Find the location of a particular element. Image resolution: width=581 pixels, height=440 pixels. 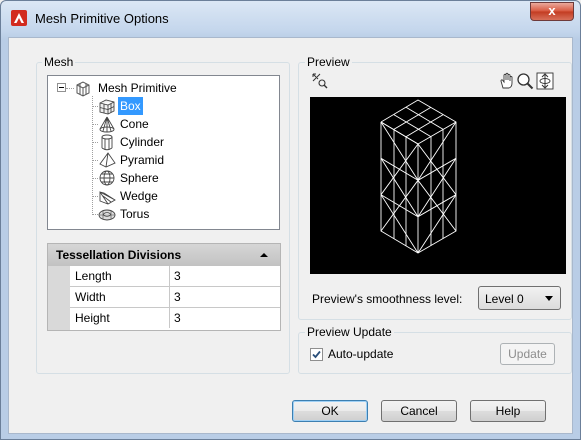

checkmark-icon is located at coordinates (316, 354).